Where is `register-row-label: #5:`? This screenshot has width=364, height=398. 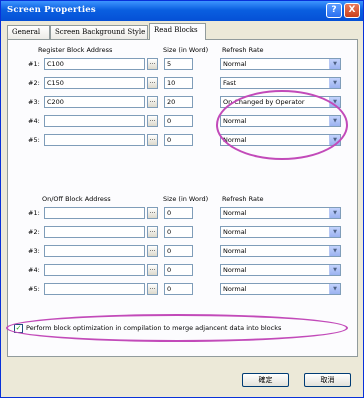 register-row-label: #5: is located at coordinates (34, 140).